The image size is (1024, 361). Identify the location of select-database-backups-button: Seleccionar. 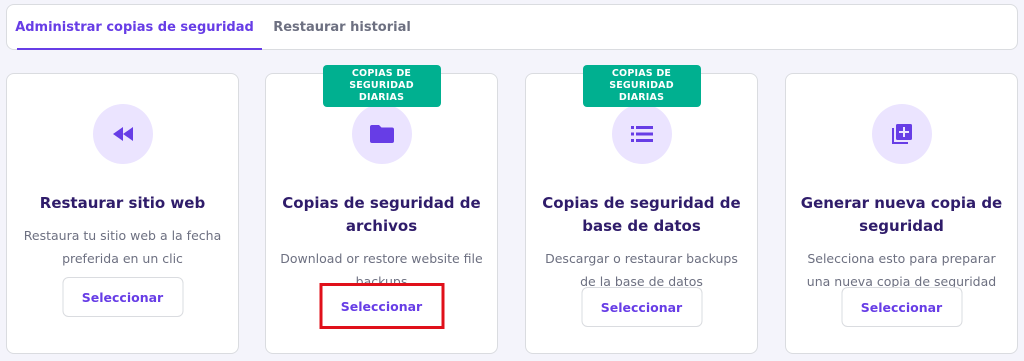
(641, 307).